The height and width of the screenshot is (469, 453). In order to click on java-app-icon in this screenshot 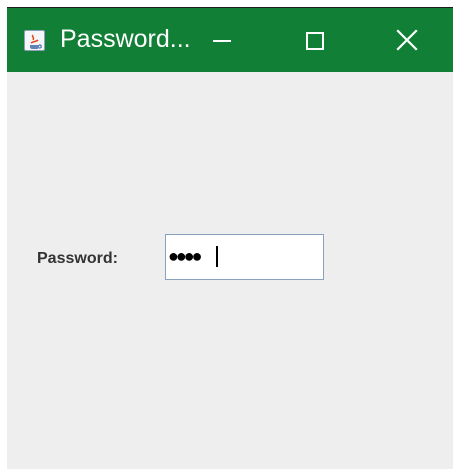, I will do `click(34, 40)`.